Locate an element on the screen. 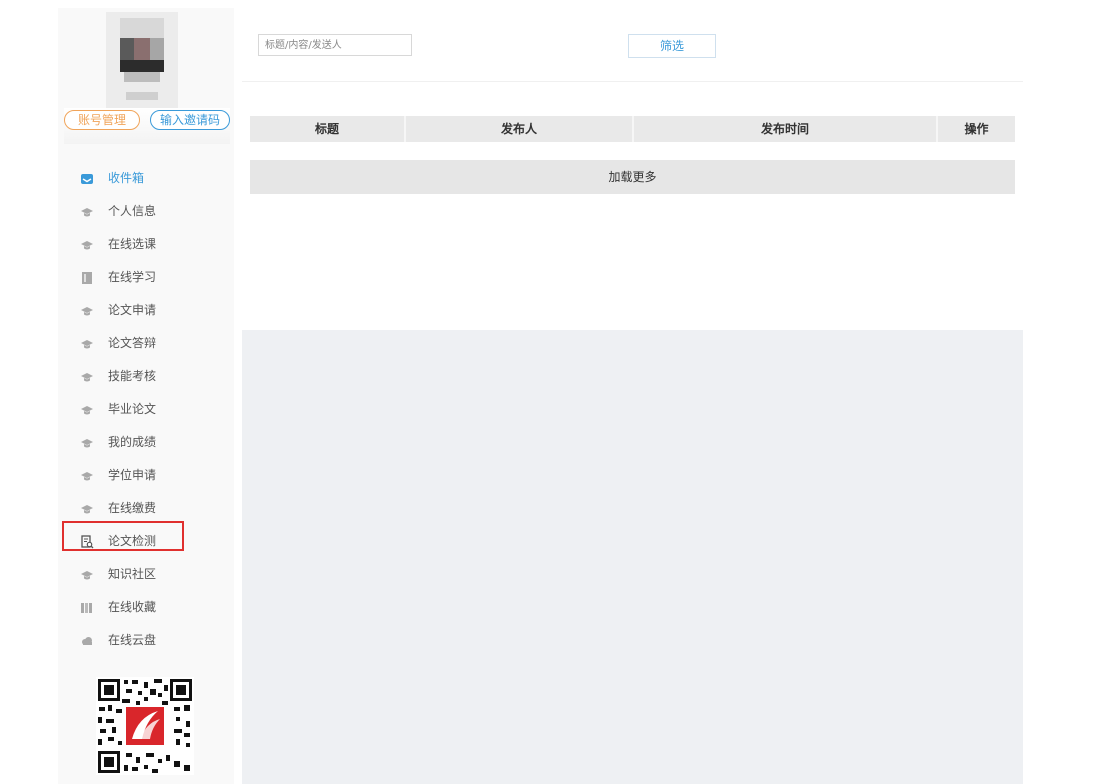 The image size is (1111, 784). column-header-title: 标题 is located at coordinates (328, 129).